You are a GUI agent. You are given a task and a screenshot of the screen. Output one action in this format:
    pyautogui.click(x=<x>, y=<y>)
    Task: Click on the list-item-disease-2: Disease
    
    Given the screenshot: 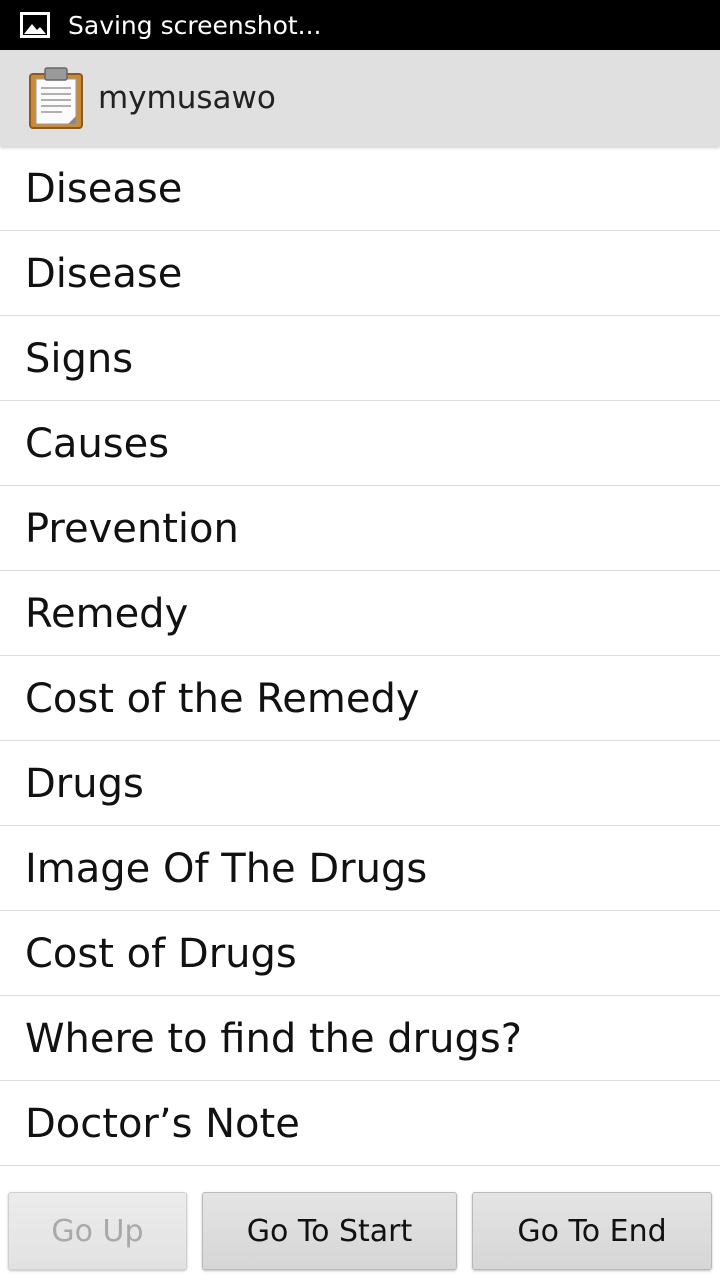 What is the action you would take?
    pyautogui.click(x=360, y=273)
    